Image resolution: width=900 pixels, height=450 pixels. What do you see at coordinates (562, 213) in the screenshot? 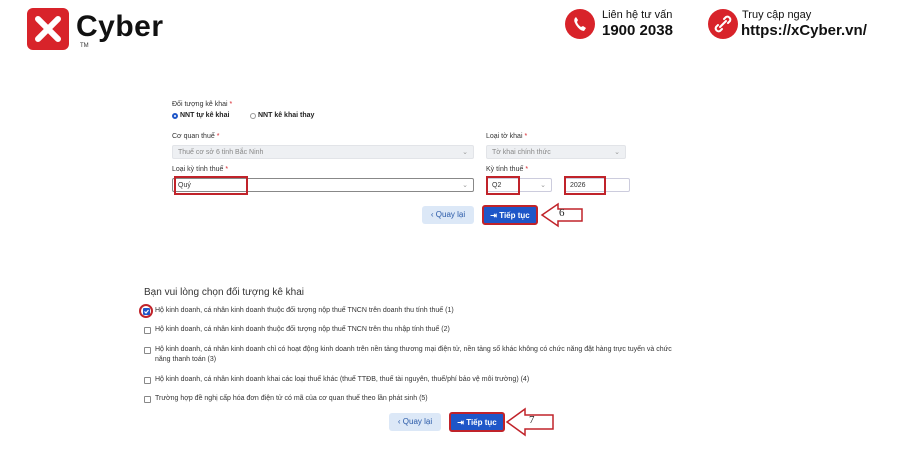
I see `step-number-6: 6` at bounding box center [562, 213].